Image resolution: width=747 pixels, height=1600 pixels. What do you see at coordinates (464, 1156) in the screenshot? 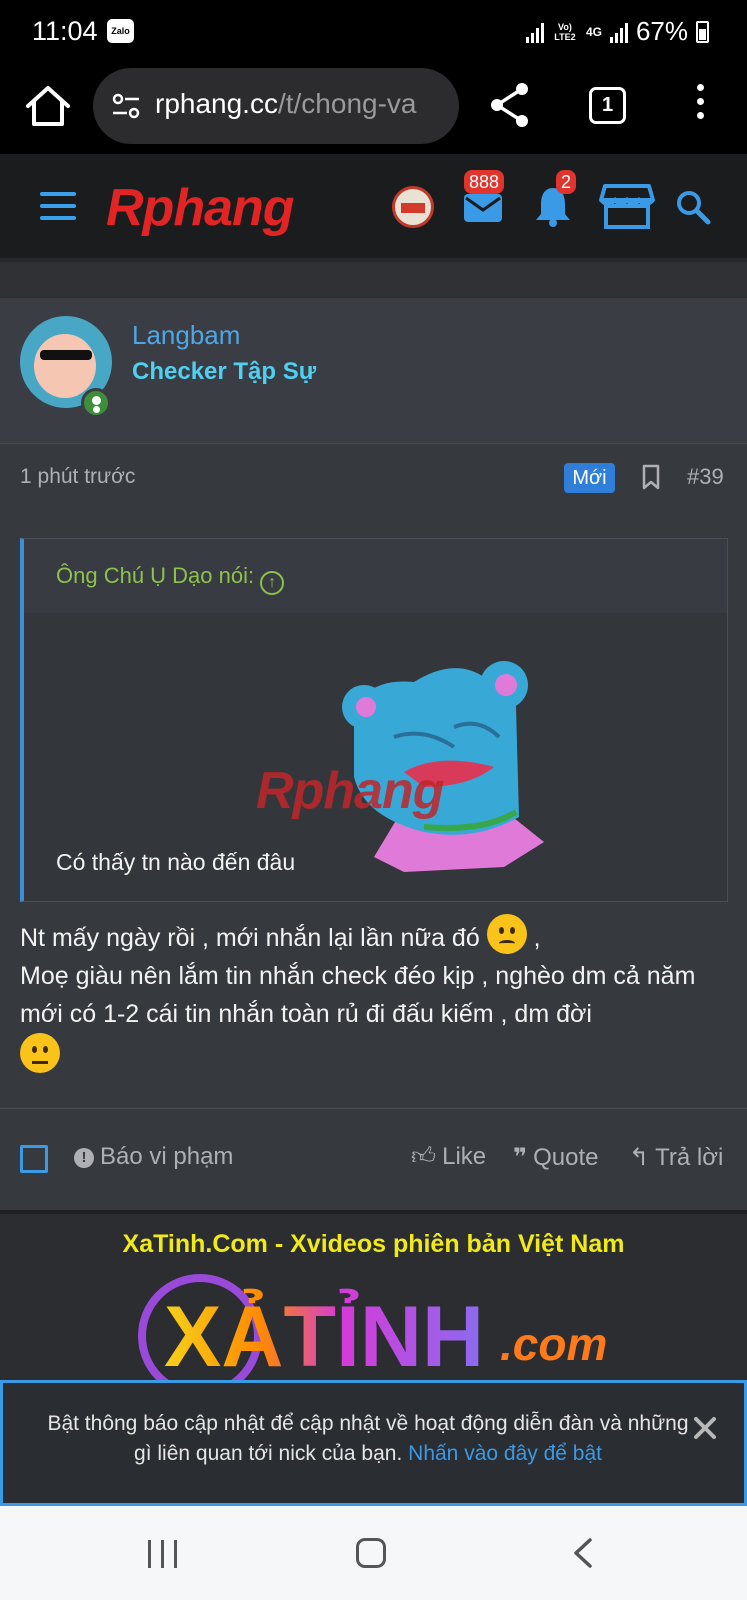
I see `like-label: Like` at bounding box center [464, 1156].